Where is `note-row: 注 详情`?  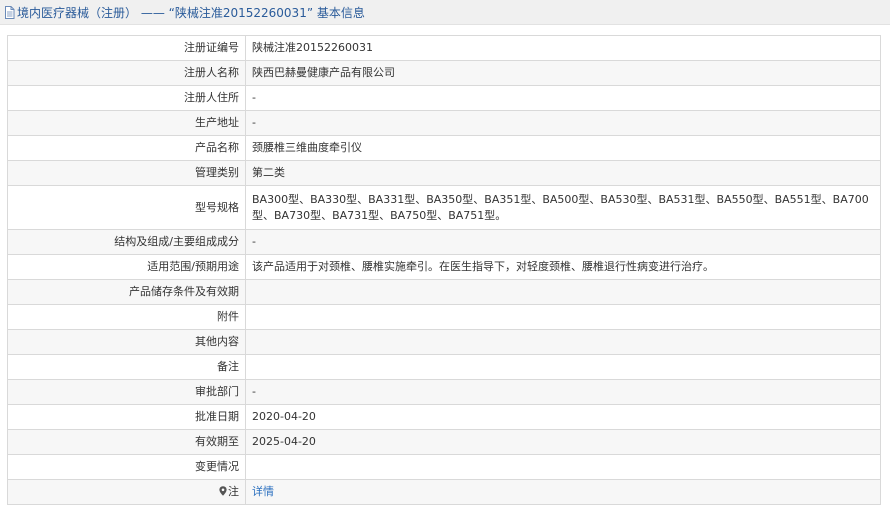 note-row: 注 详情 is located at coordinates (444, 492).